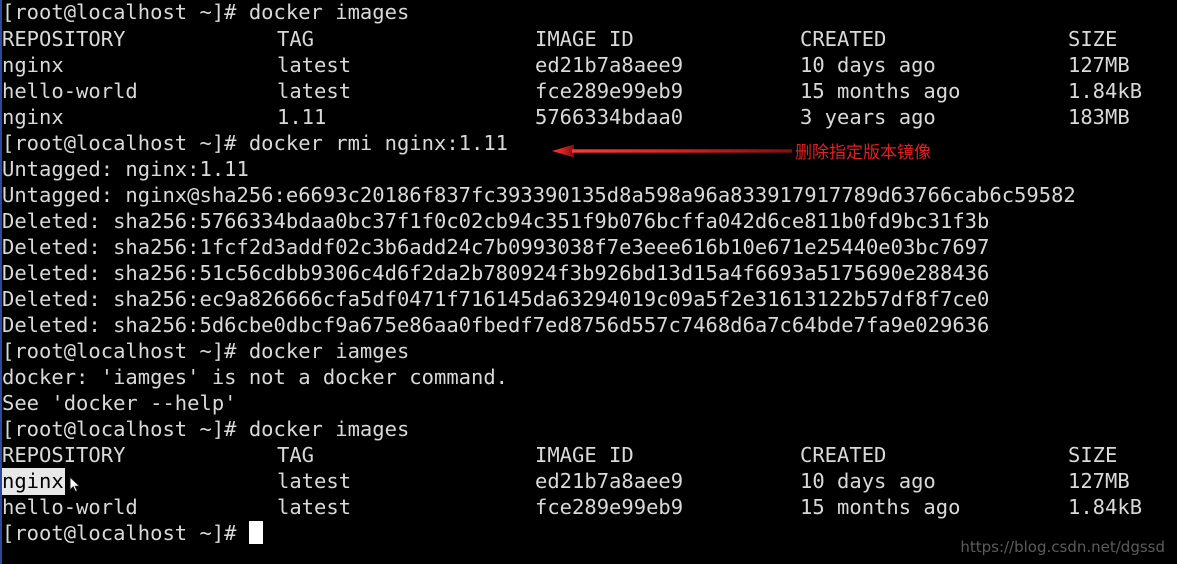 This screenshot has height=564, width=1177. Describe the element at coordinates (329, 351) in the screenshot. I see `command-text: docker iamges` at that location.